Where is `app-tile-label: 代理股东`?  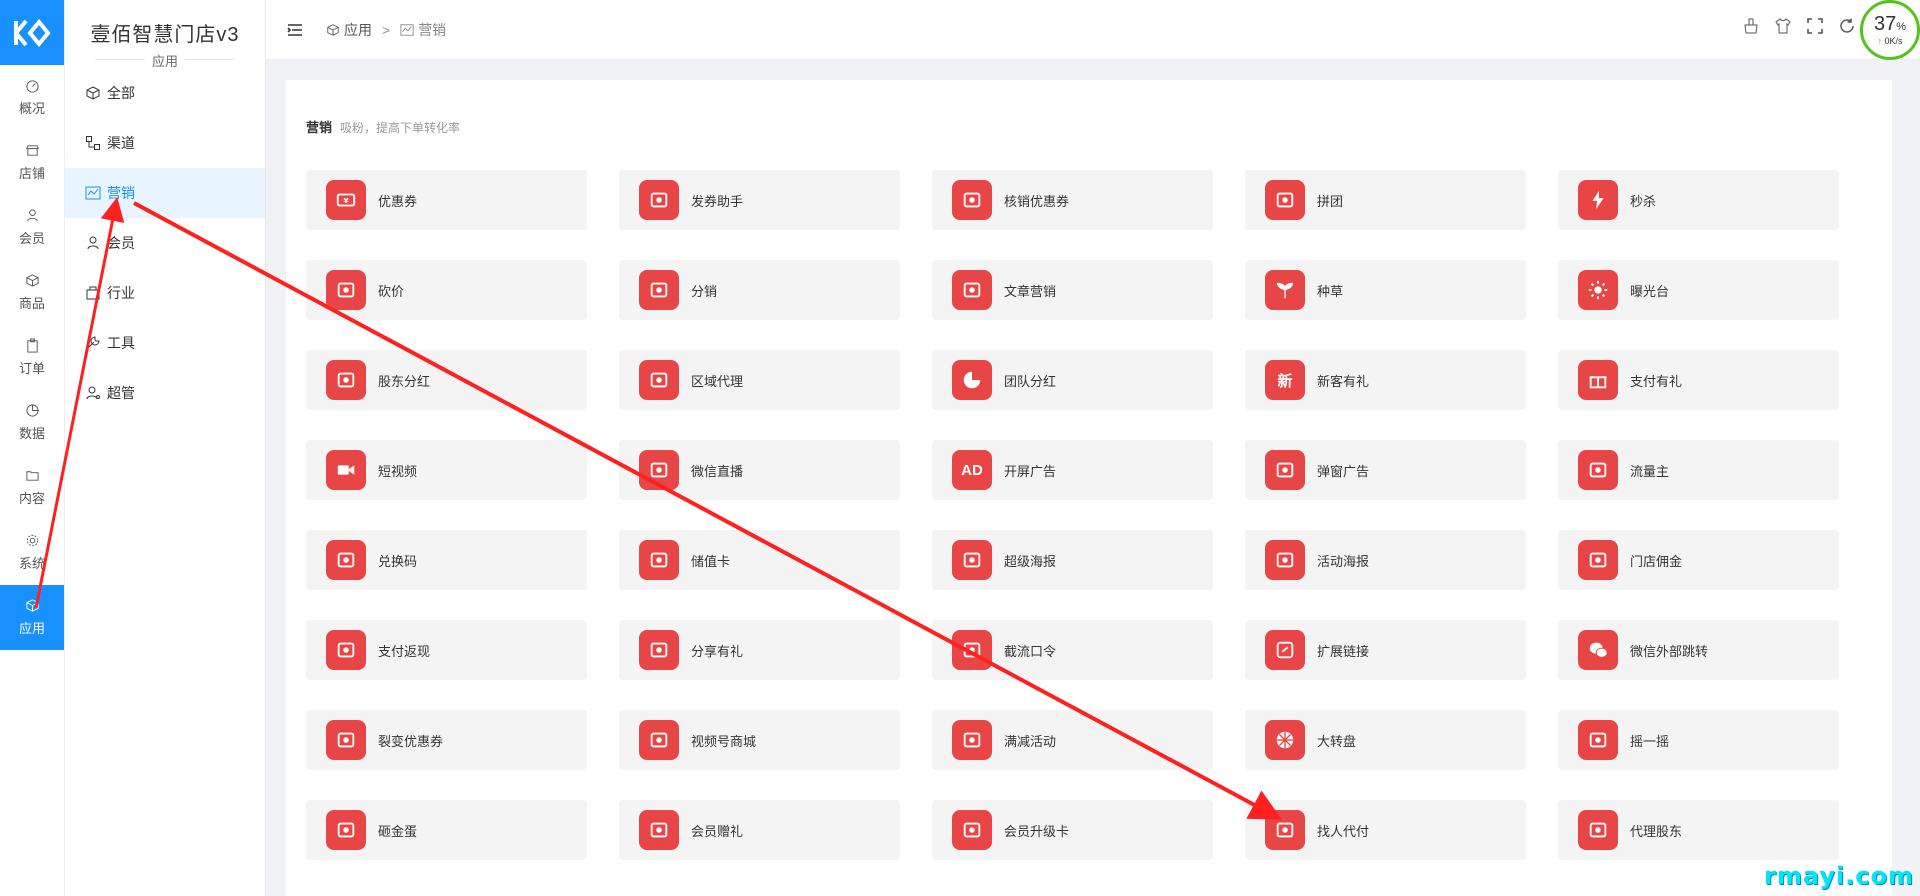
app-tile-label: 代理股东 is located at coordinates (1656, 831).